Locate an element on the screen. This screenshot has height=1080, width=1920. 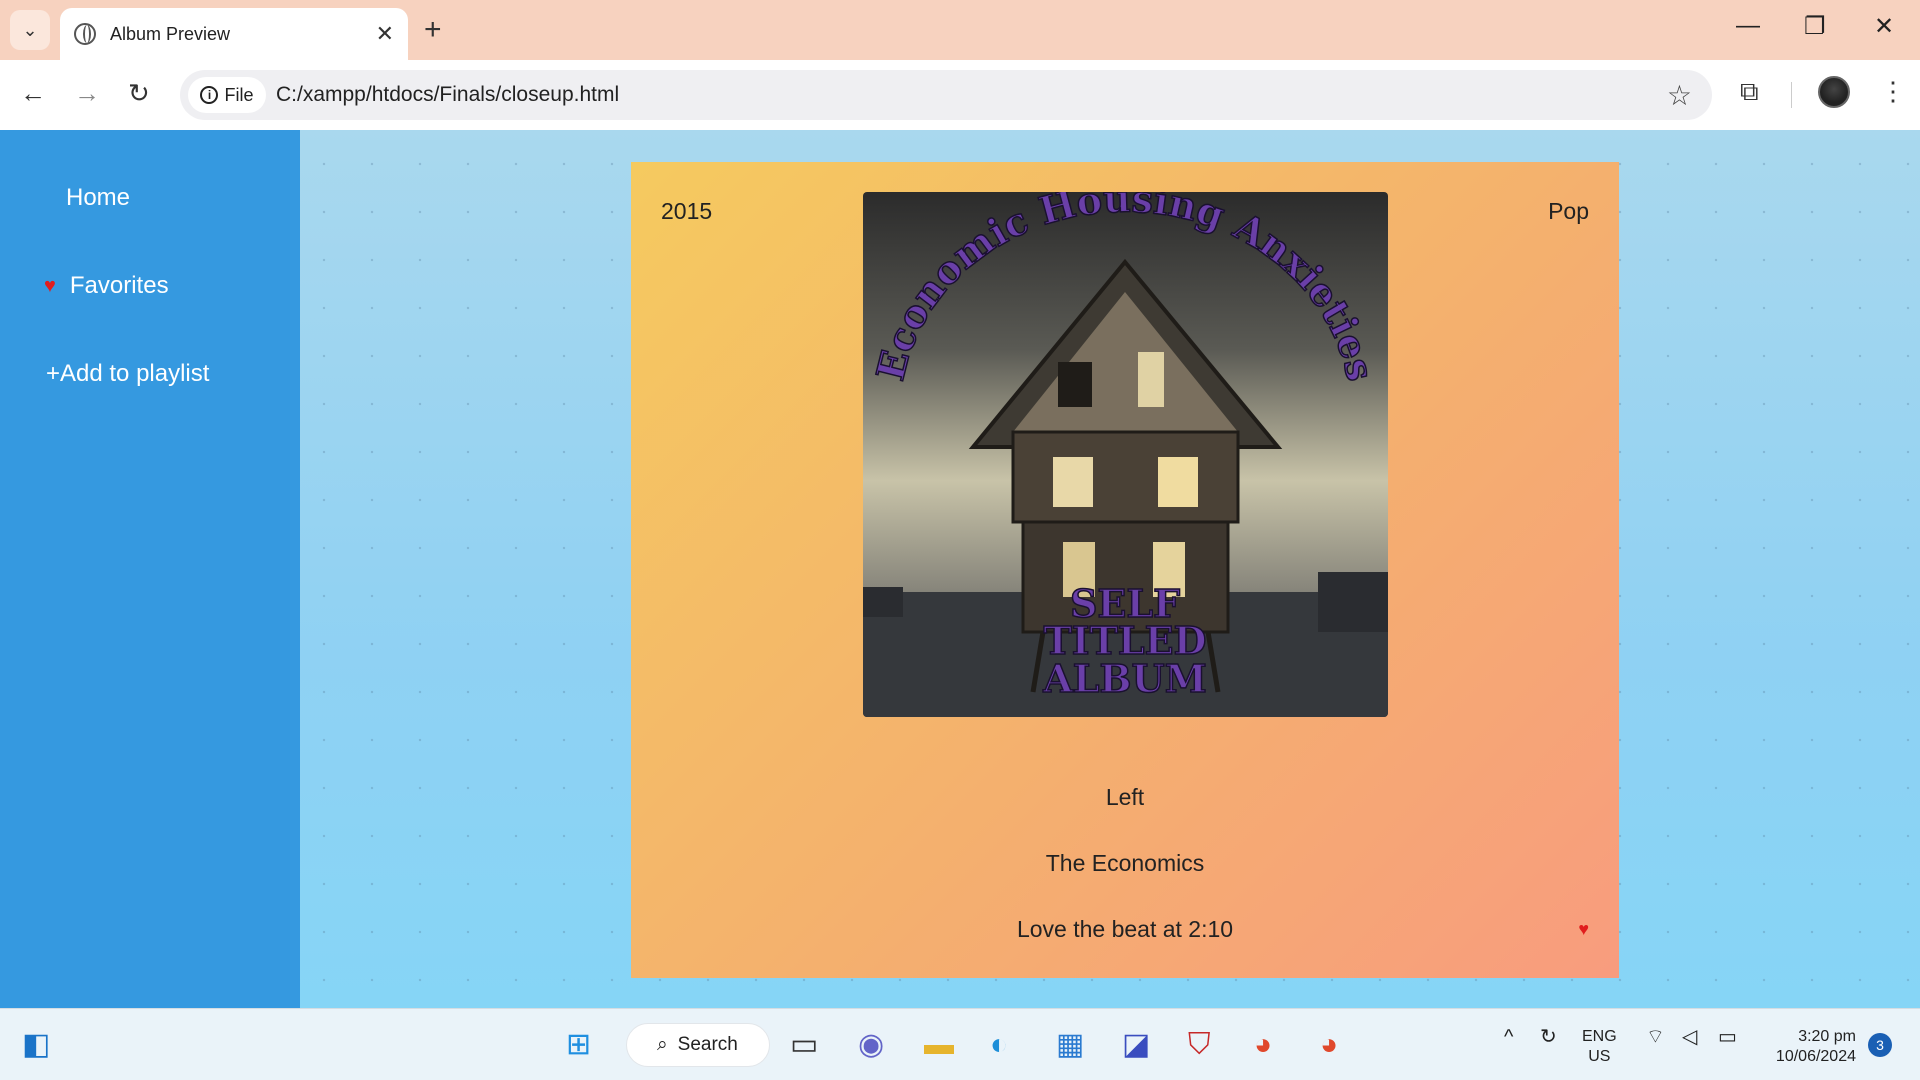
song-title: Left is located at coordinates (1125, 797).